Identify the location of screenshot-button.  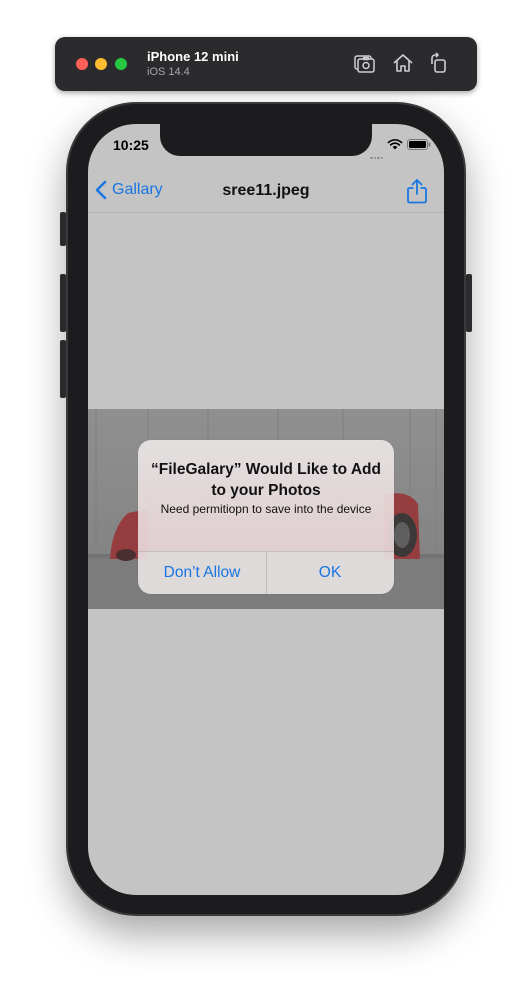
(364, 63).